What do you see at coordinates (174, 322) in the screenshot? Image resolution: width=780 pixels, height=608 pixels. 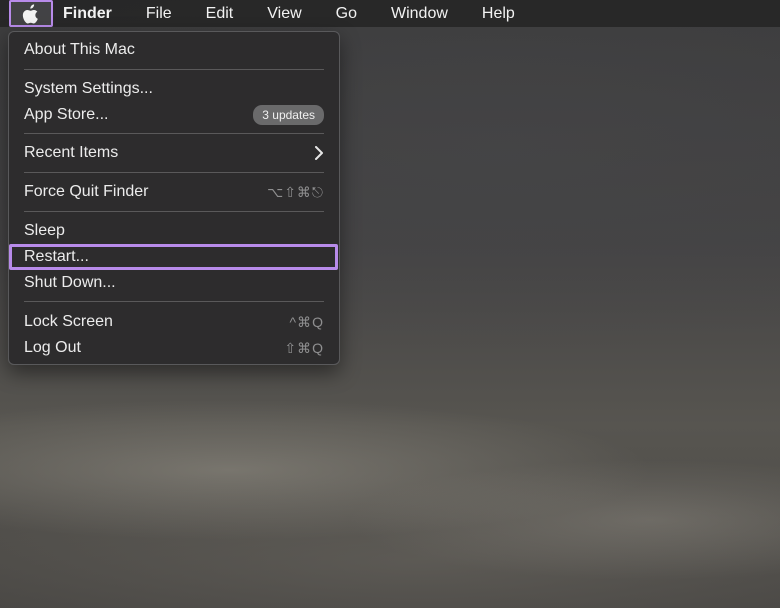 I see `menu-item-lock-screen: Lock Screen ^⌘Q` at bounding box center [174, 322].